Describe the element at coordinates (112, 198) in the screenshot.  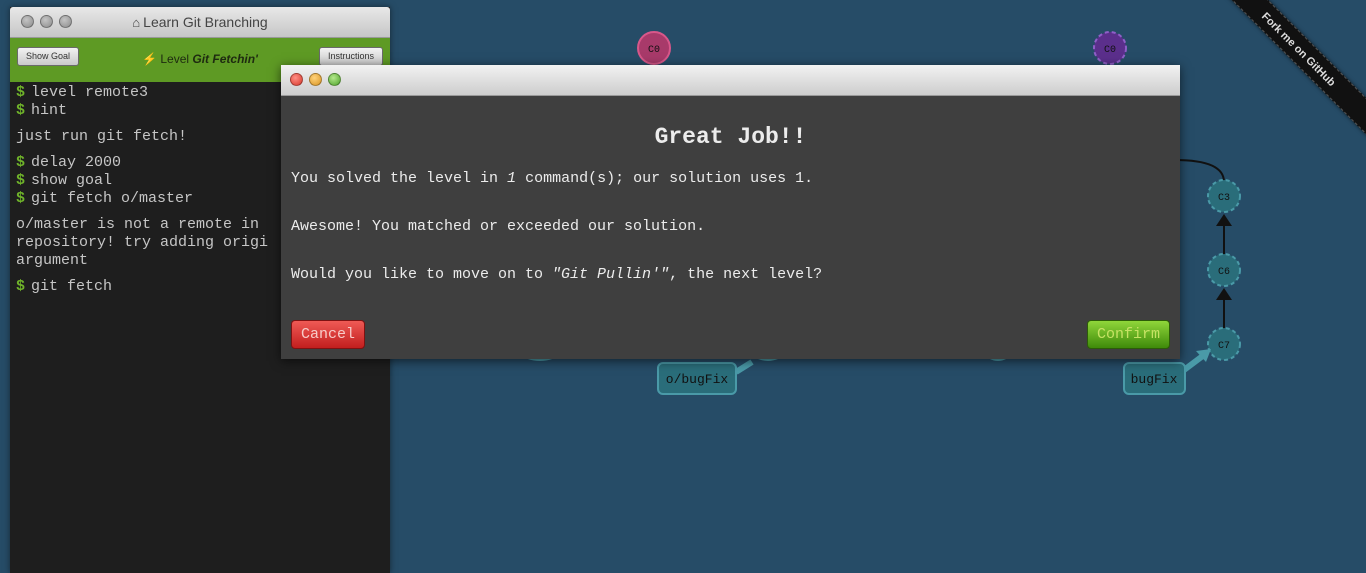
I see `command-text: git fetch o/master` at that location.